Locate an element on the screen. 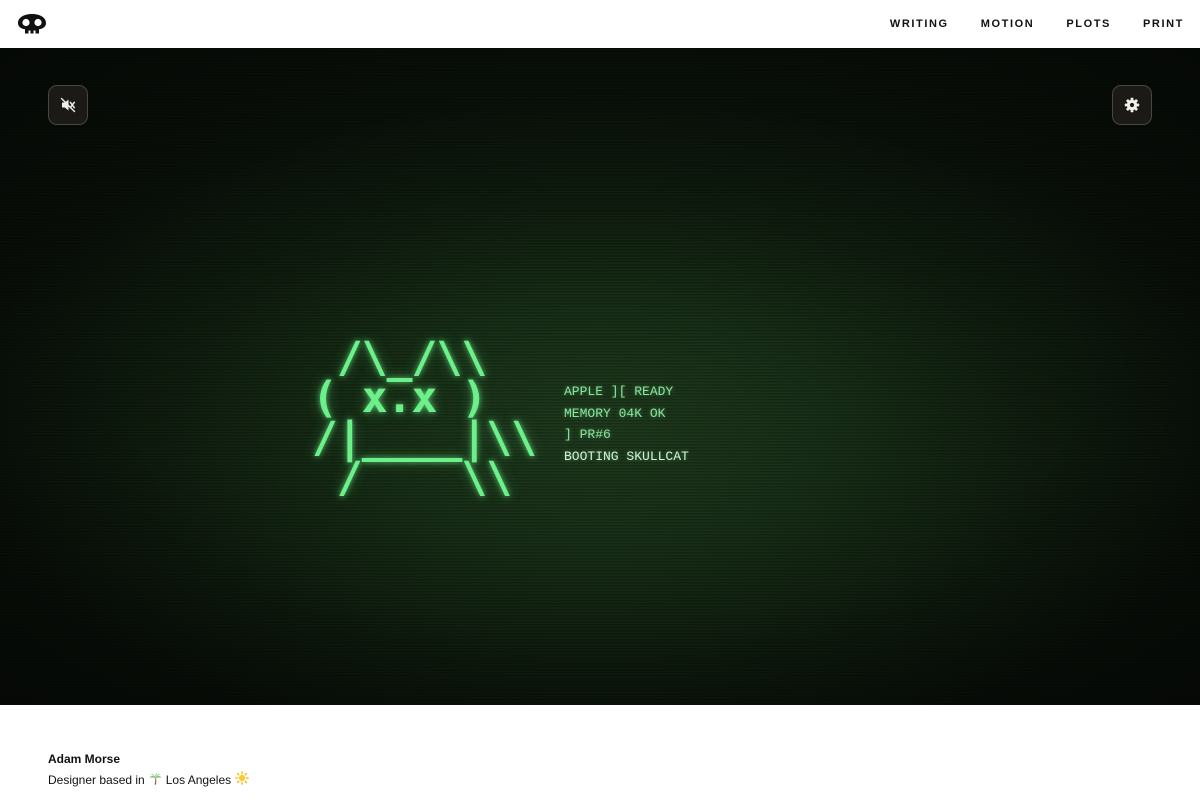 This screenshot has height=800, width=1200. nav-link-plots: PLOTS is located at coordinates (1088, 24).